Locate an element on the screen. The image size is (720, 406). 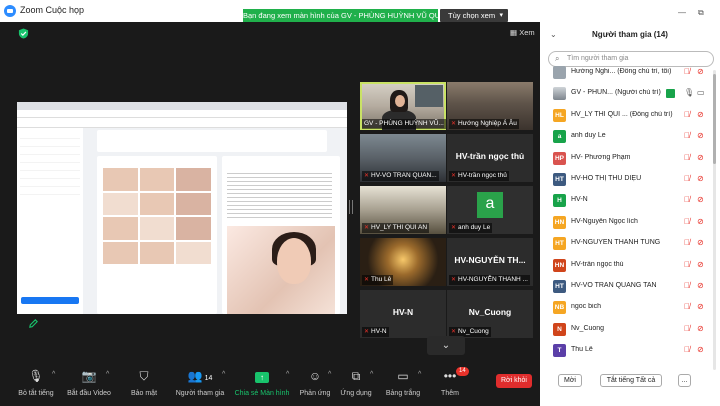
participant-row: H HV-N 🎙̸ ⊘ is located at coordinates (626, 201).